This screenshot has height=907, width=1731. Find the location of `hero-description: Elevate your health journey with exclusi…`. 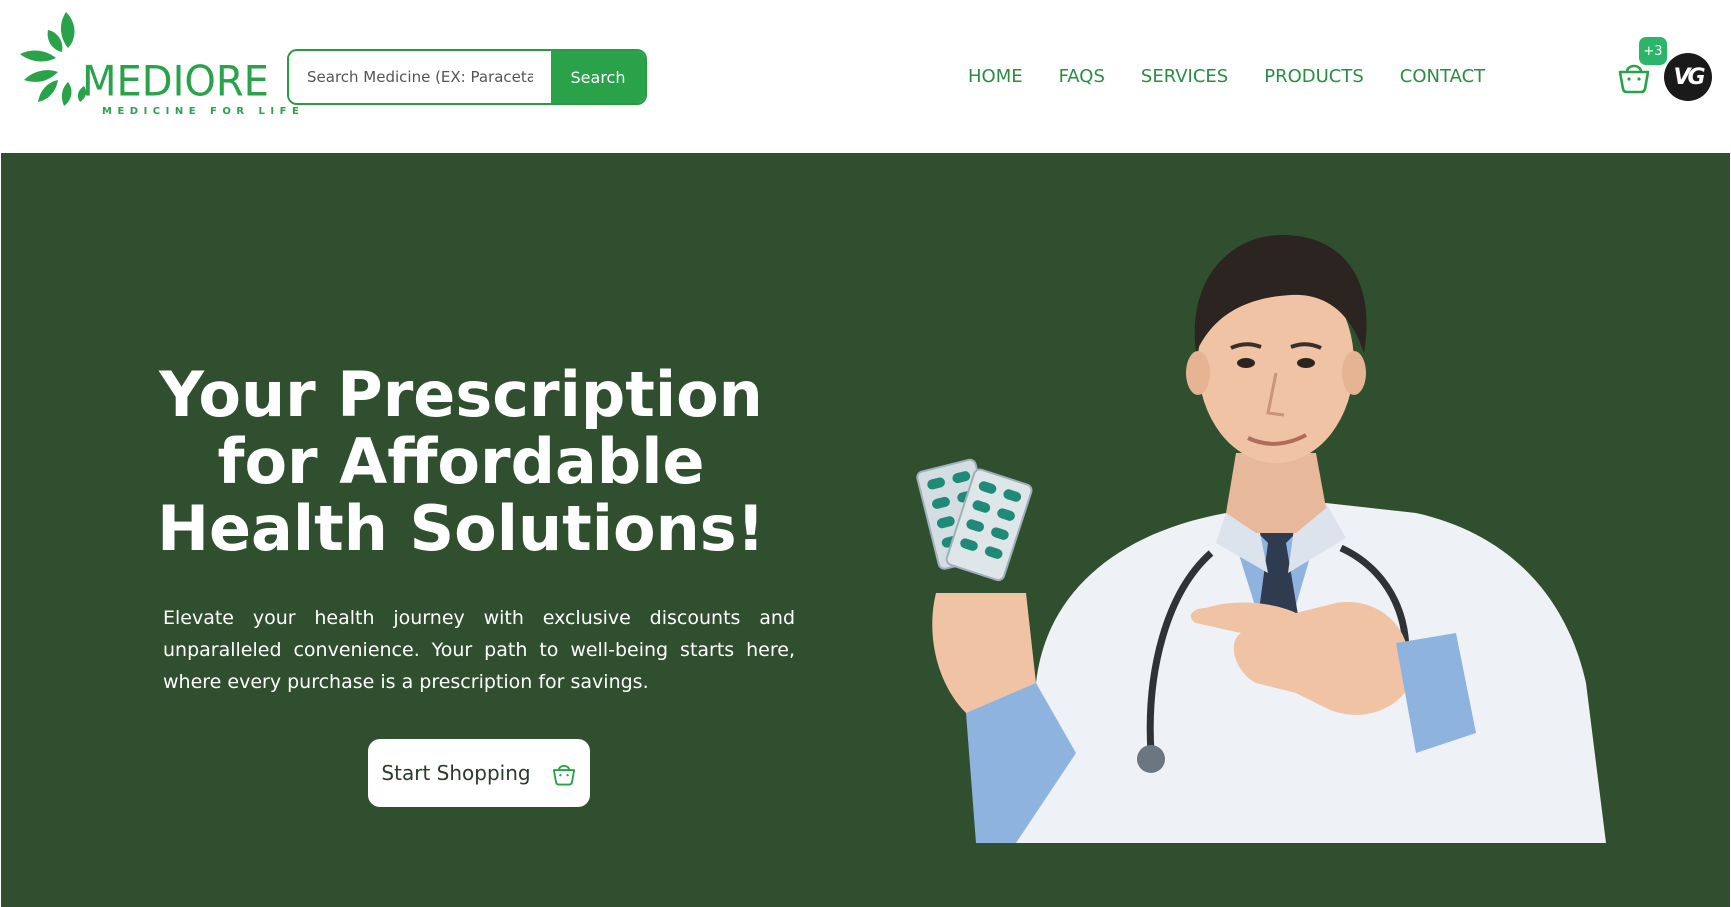

hero-description: Elevate your health journey with exclusi… is located at coordinates (479, 650).